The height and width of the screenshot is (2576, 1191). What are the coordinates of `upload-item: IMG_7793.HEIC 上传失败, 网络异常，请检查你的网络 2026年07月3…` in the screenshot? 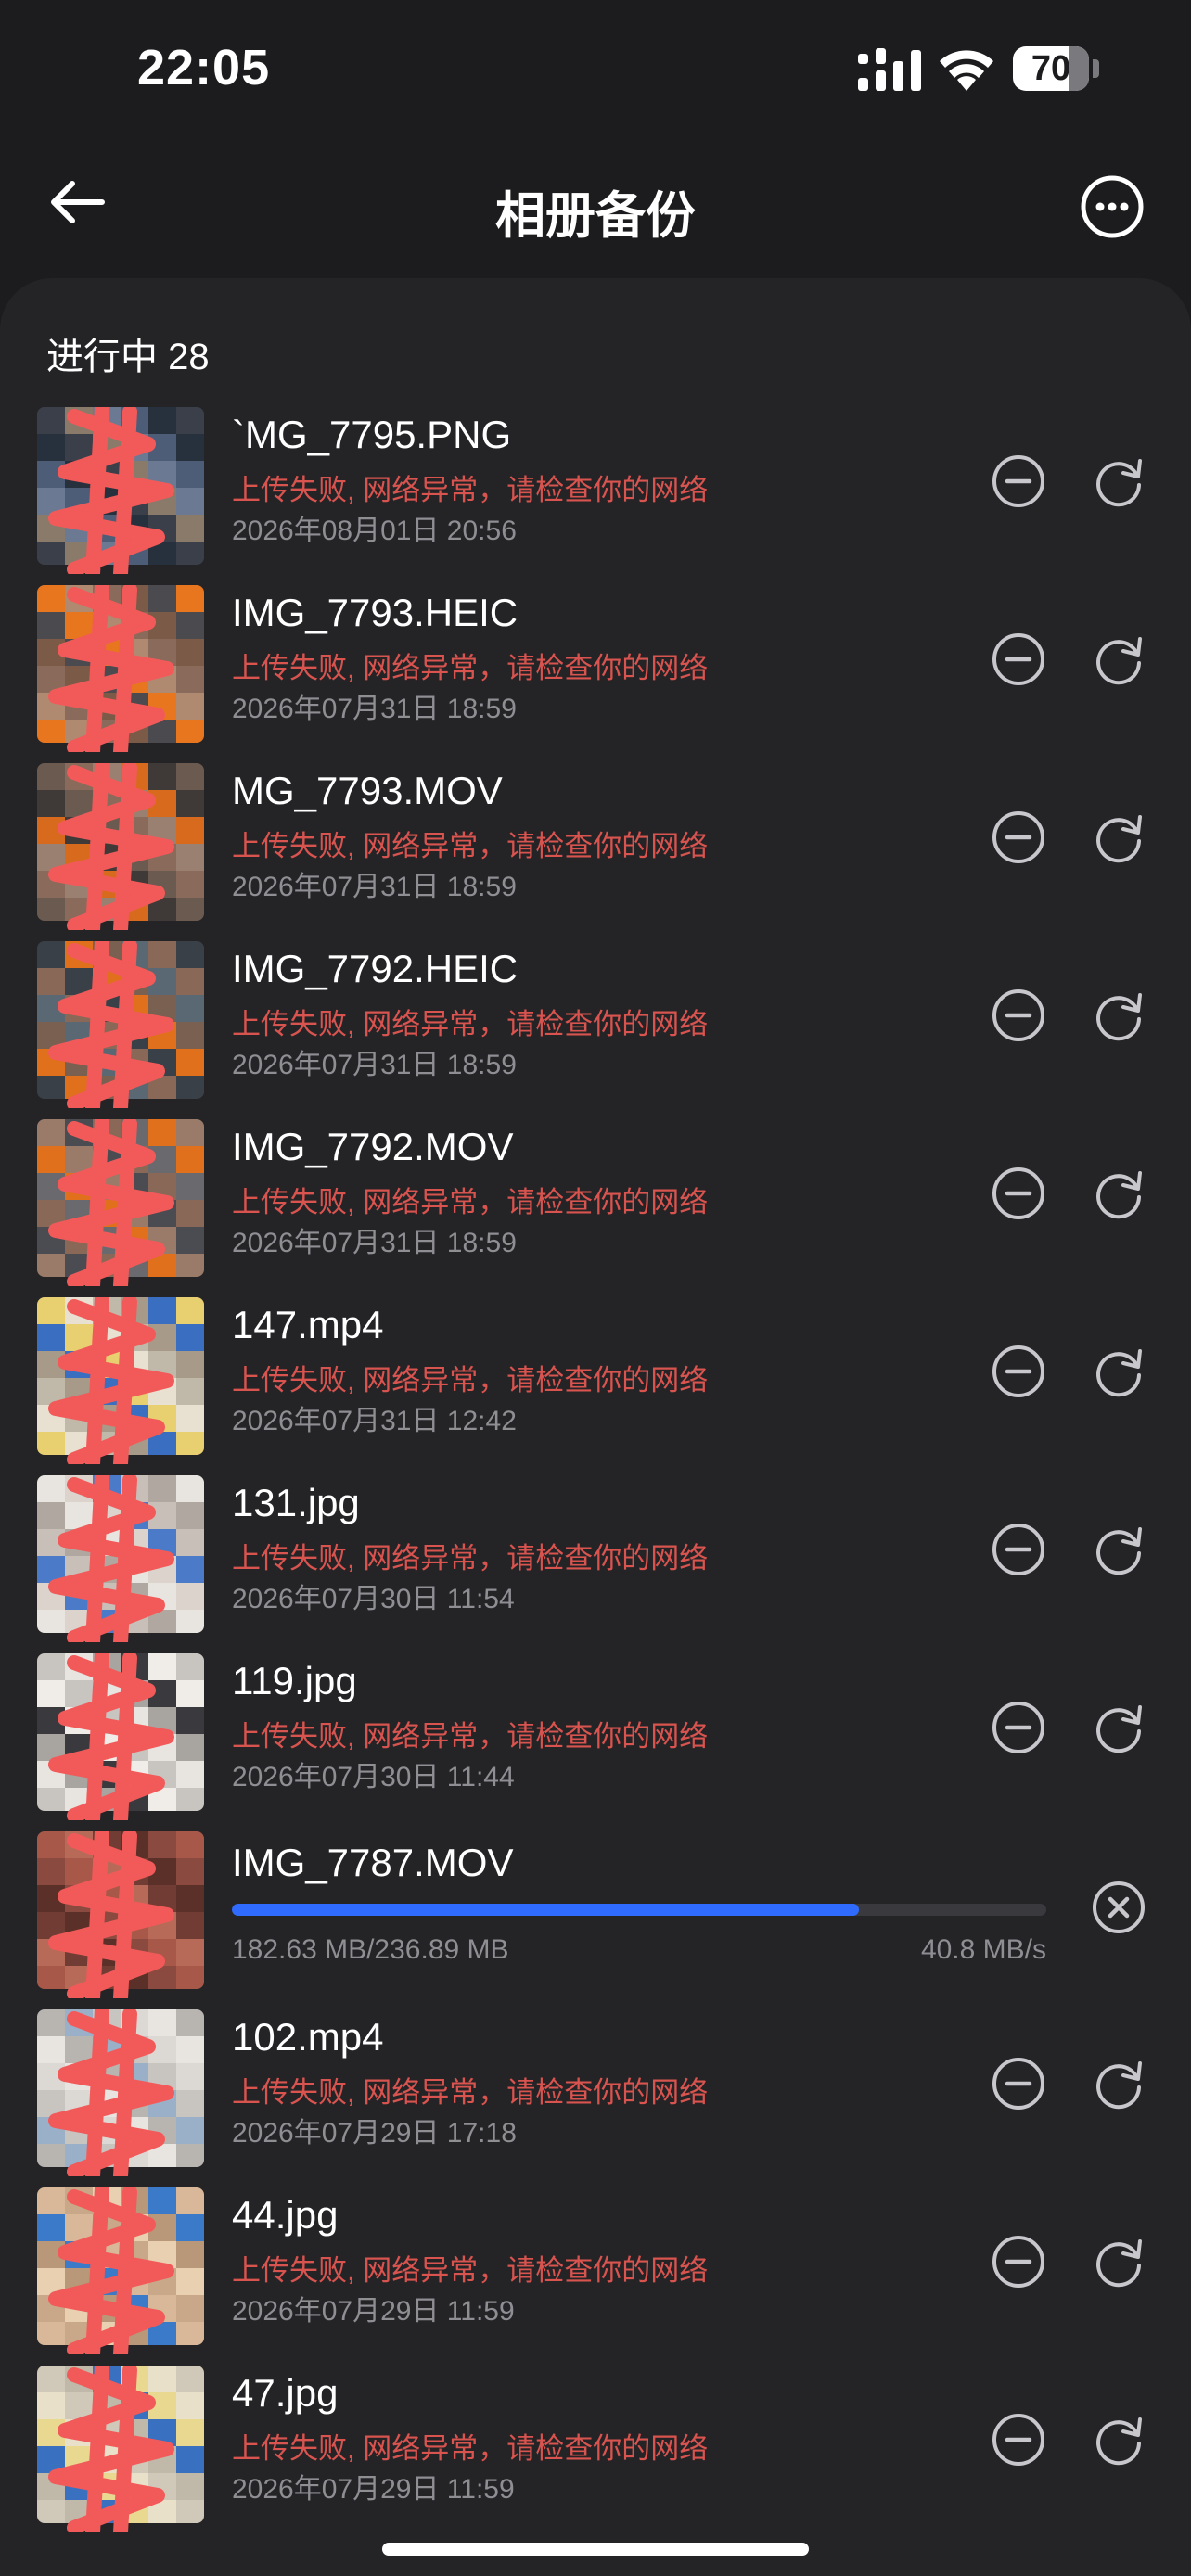 It's located at (595, 662).